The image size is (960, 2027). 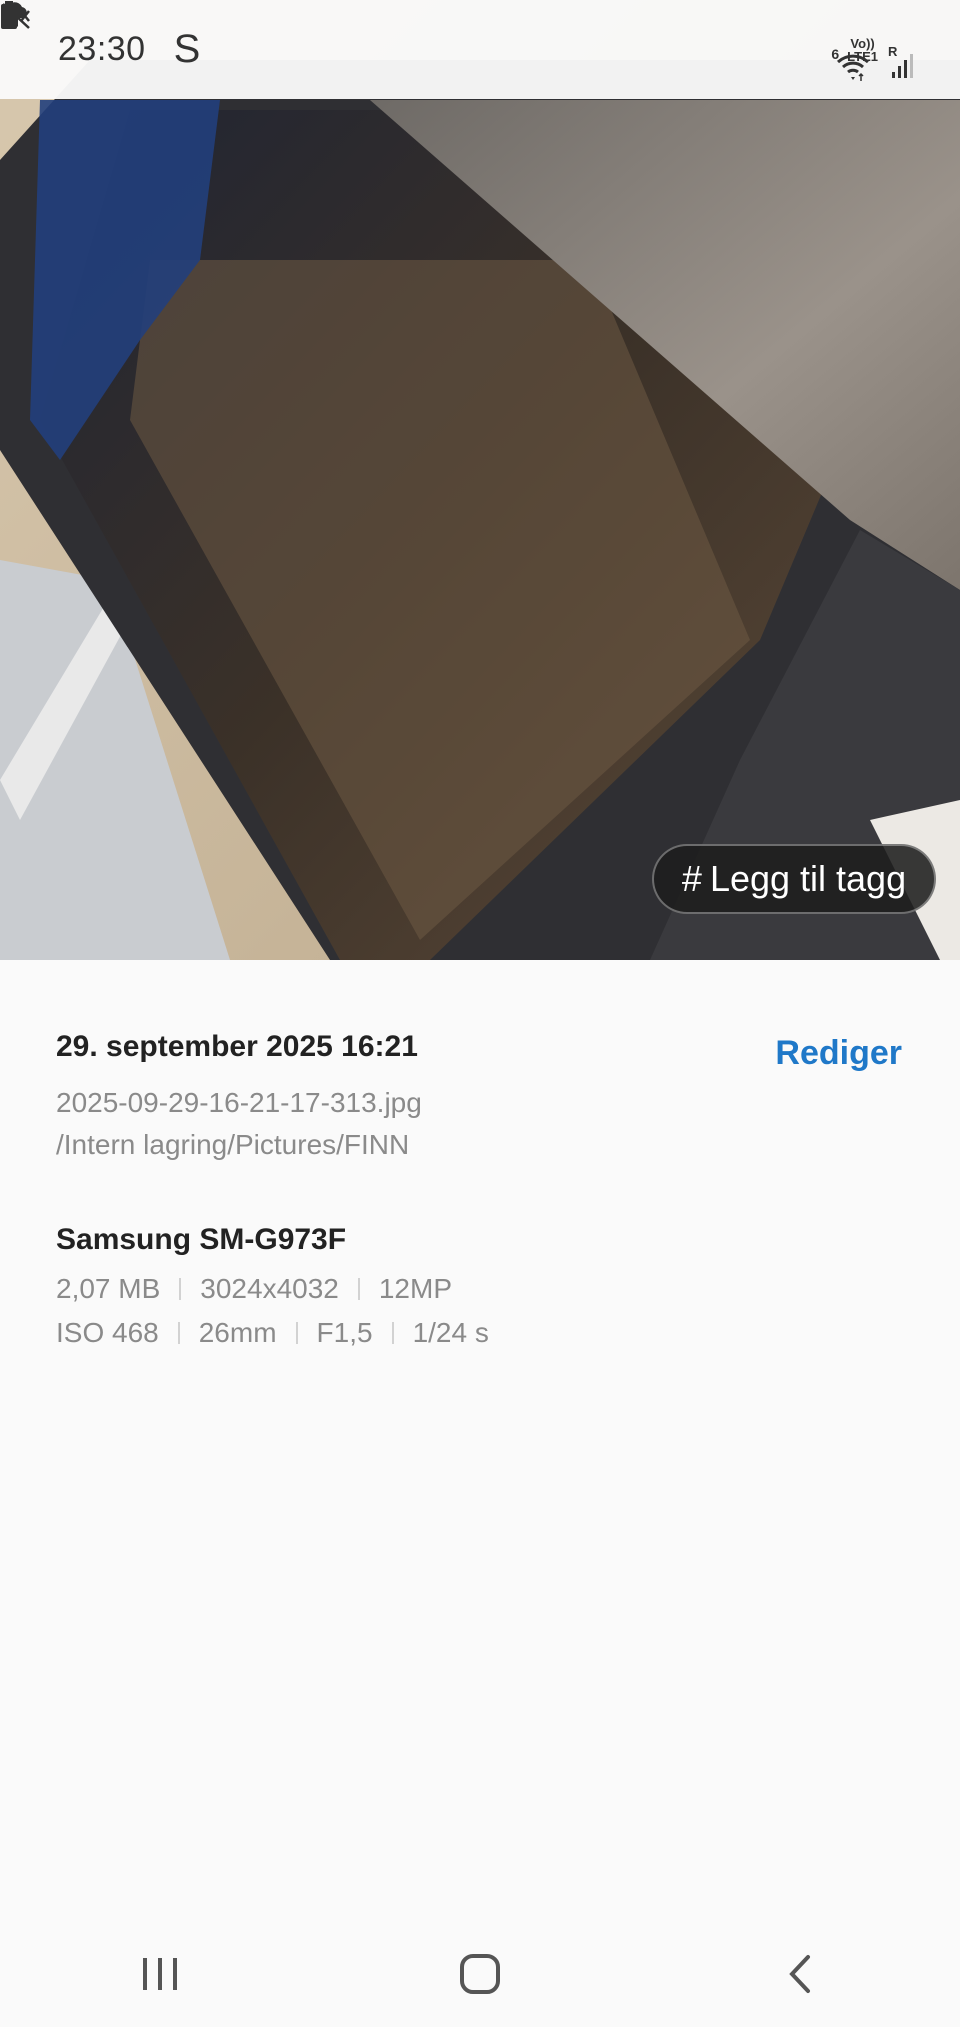 I want to click on status-time: 23:30, so click(x=102, y=49).